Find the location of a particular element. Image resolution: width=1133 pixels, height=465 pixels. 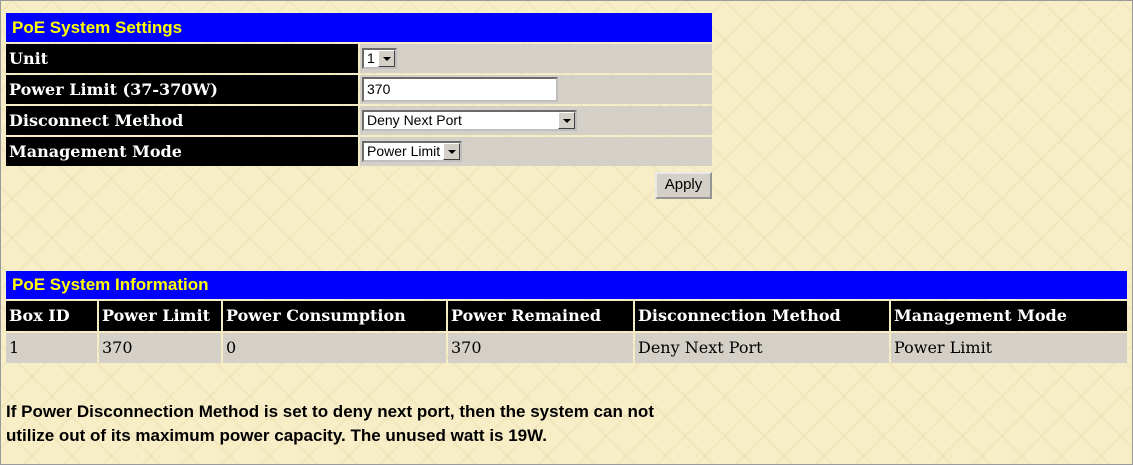

disconnect-method-row: Disconnect Method Deny Next Port is located at coordinates (359, 120).